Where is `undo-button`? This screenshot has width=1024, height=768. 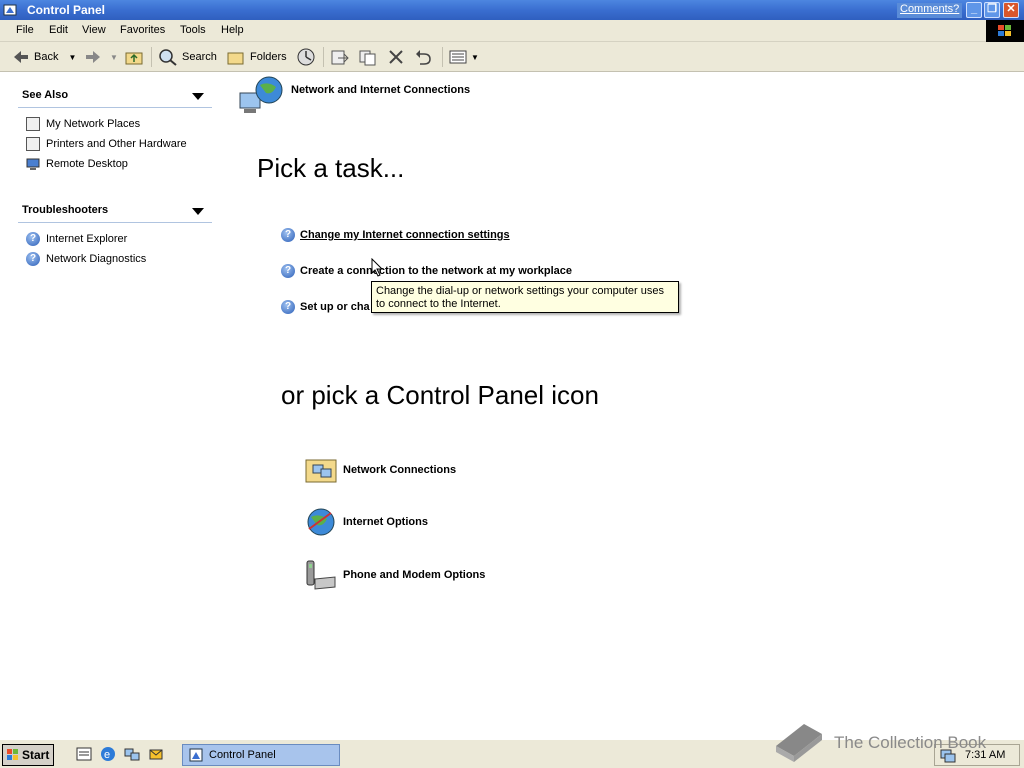 undo-button is located at coordinates (424, 57).